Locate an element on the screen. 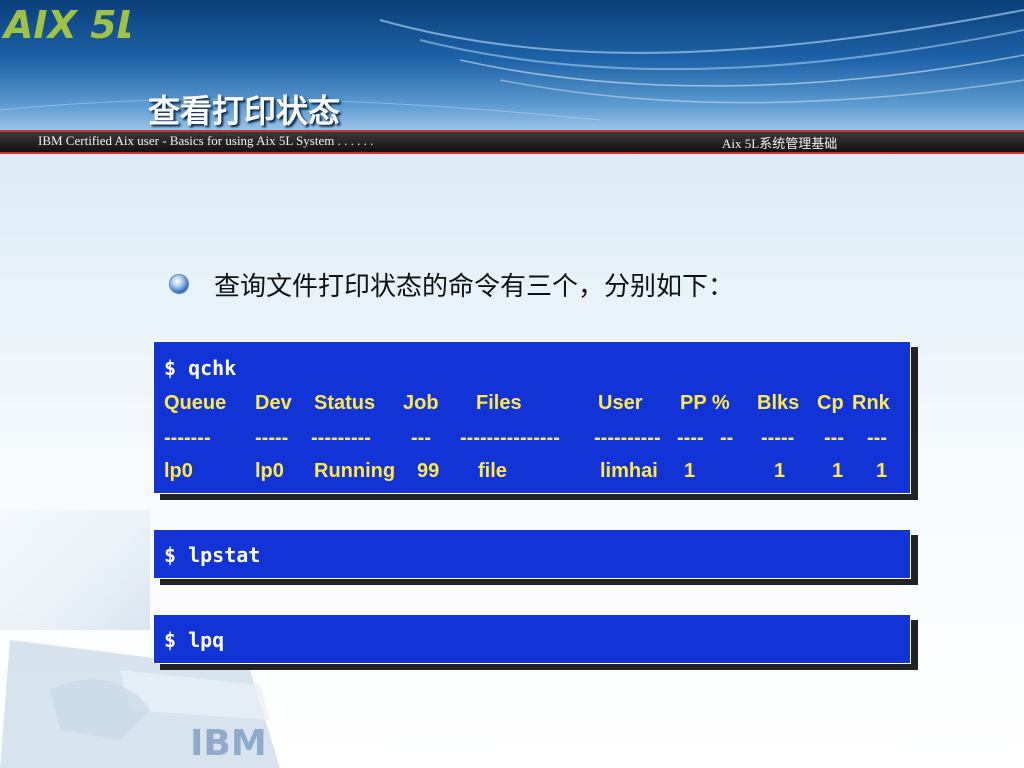 The width and height of the screenshot is (1024, 768). header-dev: Dev is located at coordinates (273, 403).